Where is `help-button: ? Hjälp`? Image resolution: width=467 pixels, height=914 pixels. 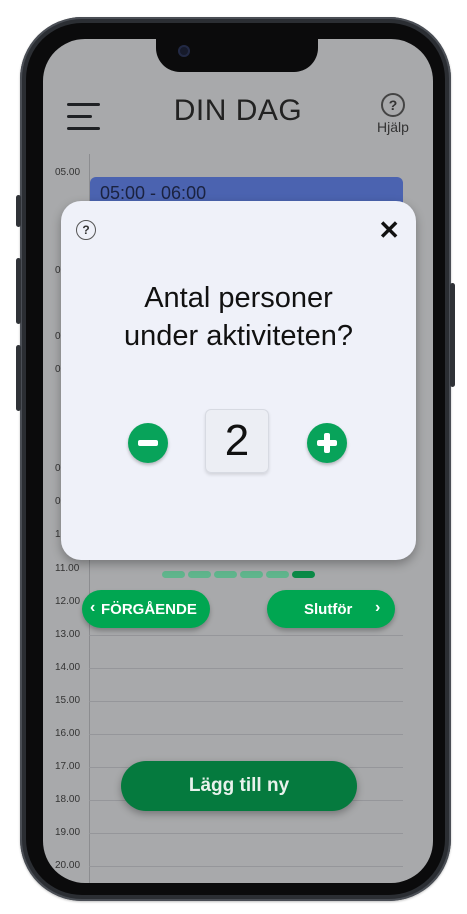 help-button: ? Hjälp is located at coordinates (393, 114).